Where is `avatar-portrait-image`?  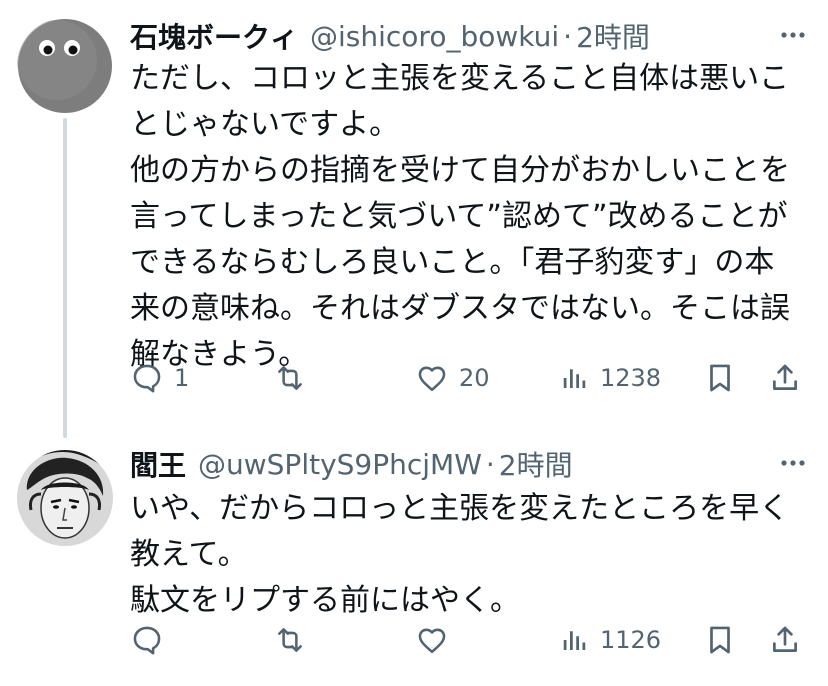 avatar-portrait-image is located at coordinates (65, 498).